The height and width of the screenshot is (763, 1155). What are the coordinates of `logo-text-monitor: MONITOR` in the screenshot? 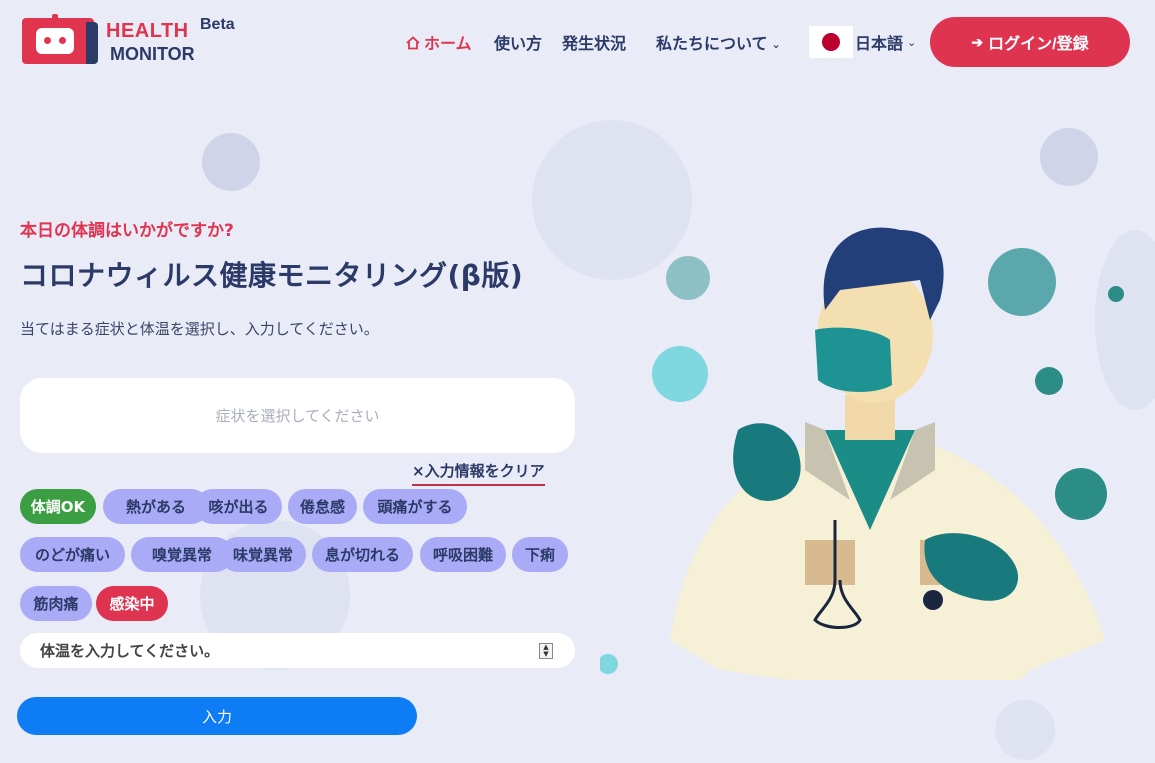 It's located at (152, 54).